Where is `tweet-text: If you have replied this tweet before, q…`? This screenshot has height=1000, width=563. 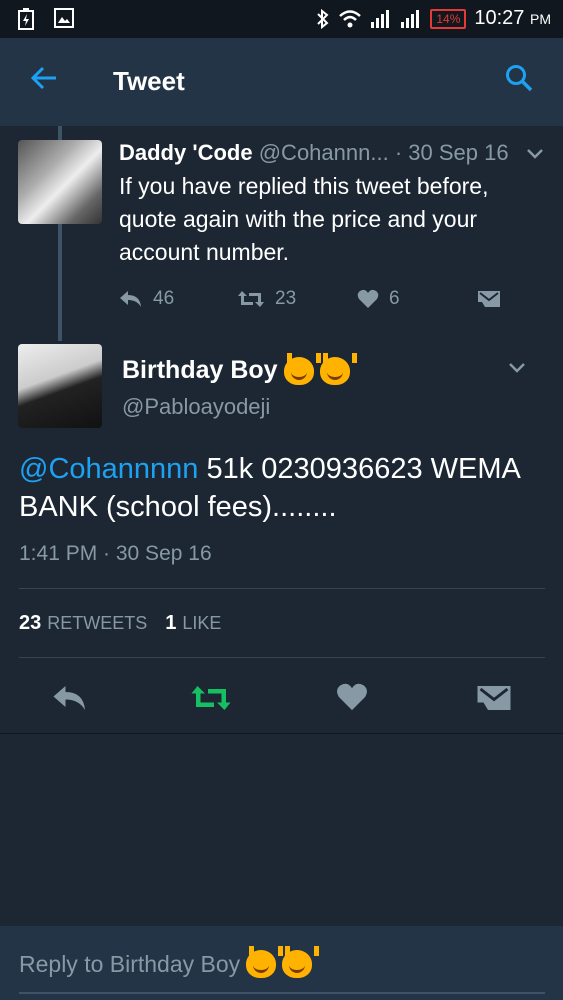 tweet-text: If you have replied this tweet before, q… is located at coordinates (304, 219).